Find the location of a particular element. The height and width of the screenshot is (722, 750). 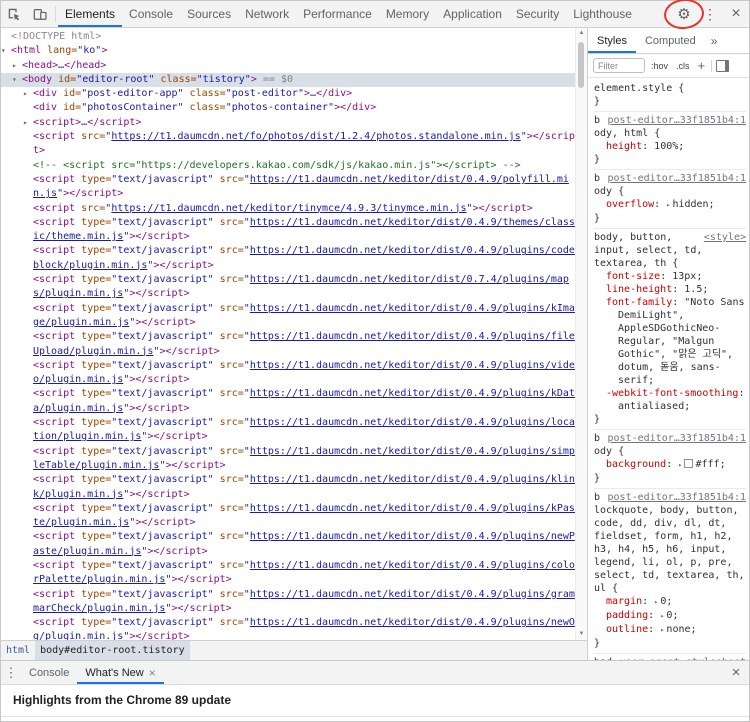

property-name: -webkit-font-smoothing is located at coordinates (672, 393).